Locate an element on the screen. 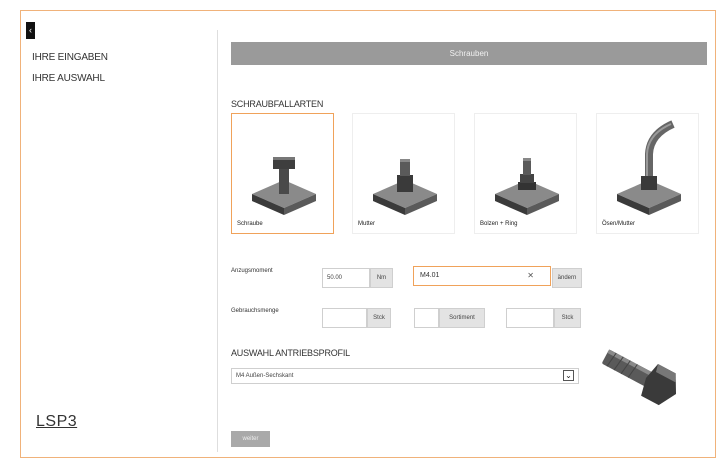 This screenshot has width=719, height=462. unit-button-2: Sortiment is located at coordinates (462, 318).